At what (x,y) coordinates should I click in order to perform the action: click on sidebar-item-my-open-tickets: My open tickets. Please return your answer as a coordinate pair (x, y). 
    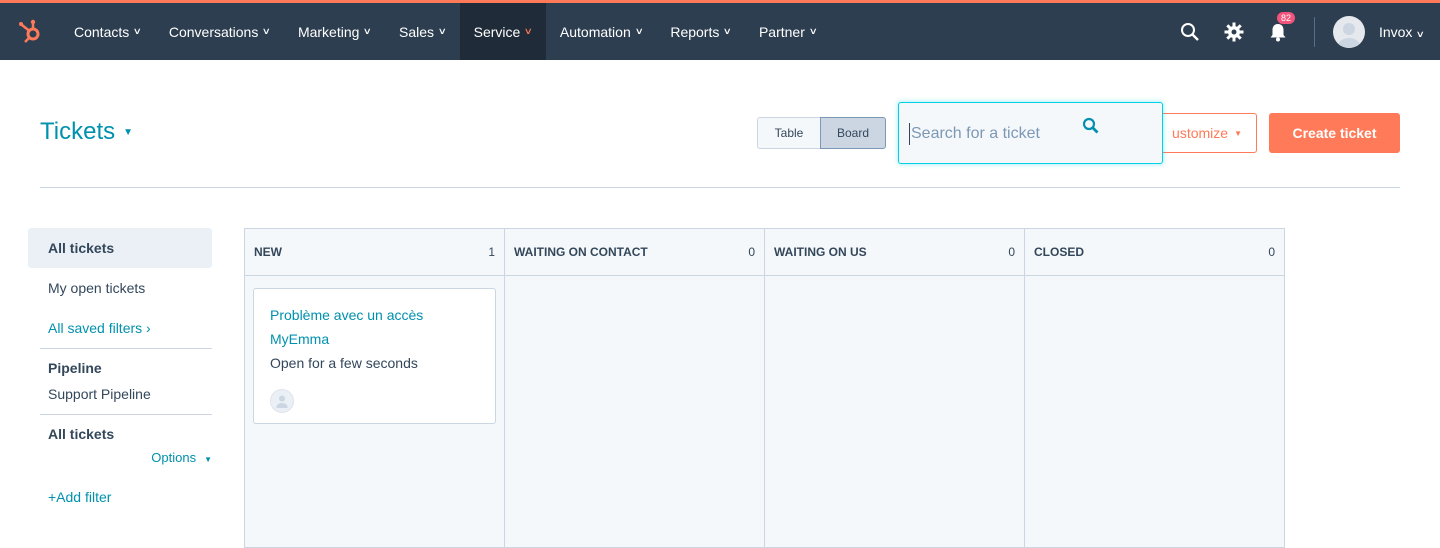
    Looking at the image, I should click on (120, 288).